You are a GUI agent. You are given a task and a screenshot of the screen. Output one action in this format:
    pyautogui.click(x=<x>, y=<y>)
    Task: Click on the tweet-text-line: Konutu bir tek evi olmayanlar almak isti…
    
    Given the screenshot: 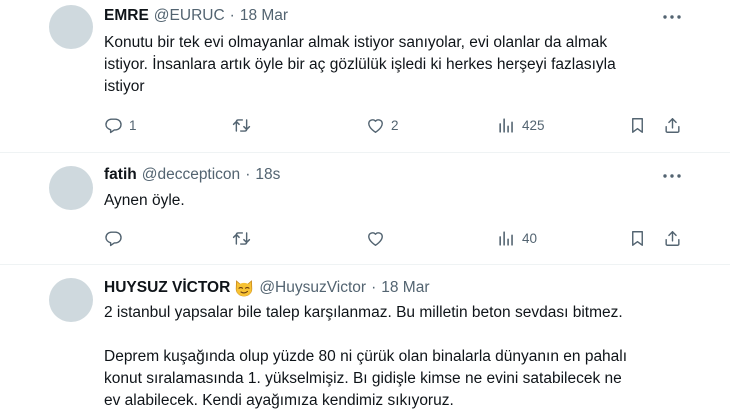 What is the action you would take?
    pyautogui.click(x=356, y=42)
    